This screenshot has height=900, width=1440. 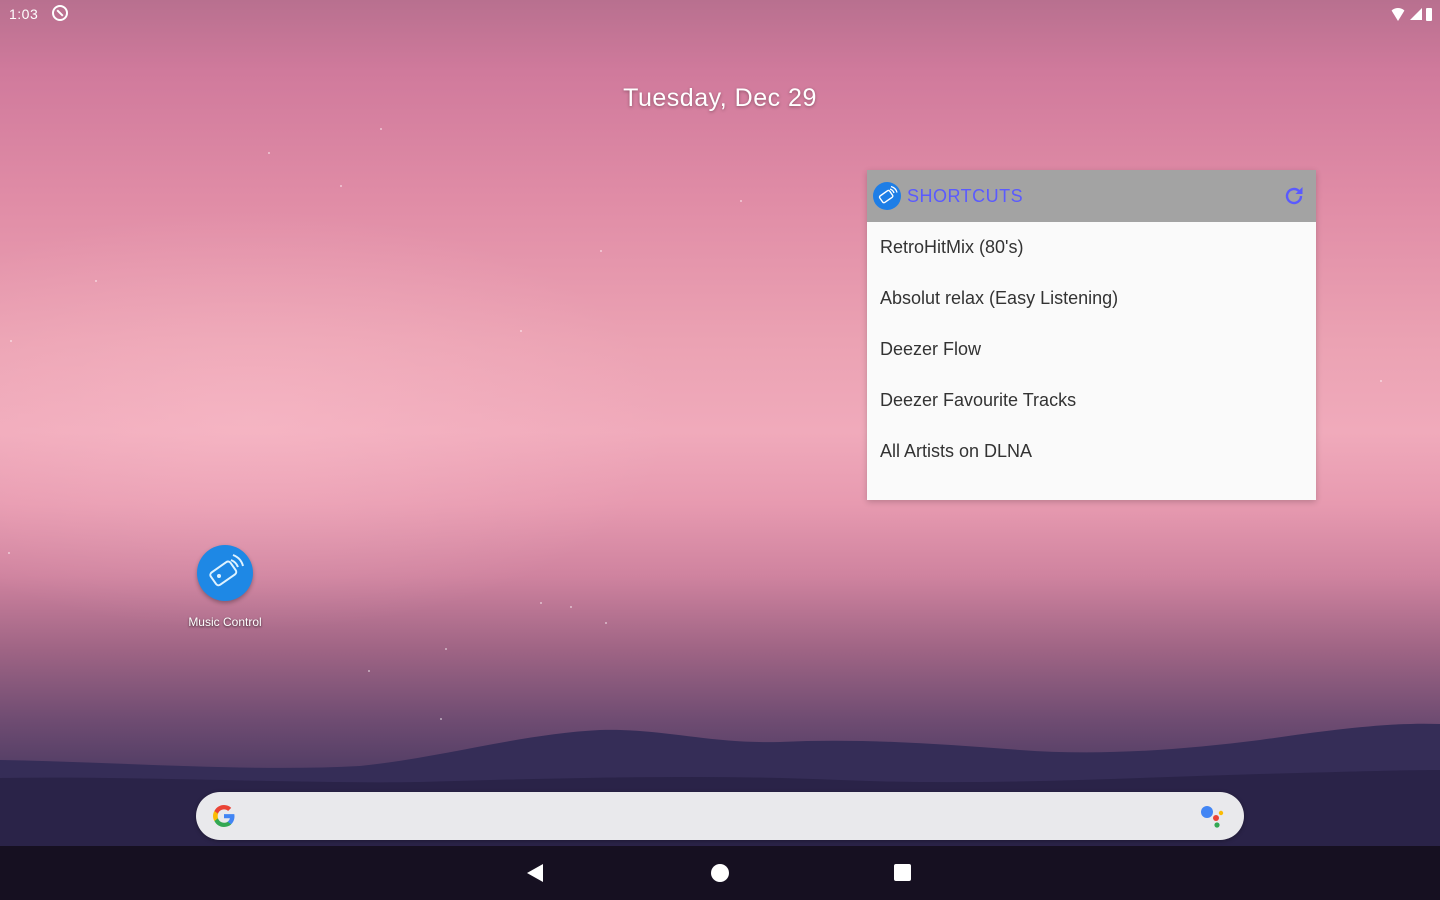 I want to click on wifi-icon, so click(x=1398, y=14).